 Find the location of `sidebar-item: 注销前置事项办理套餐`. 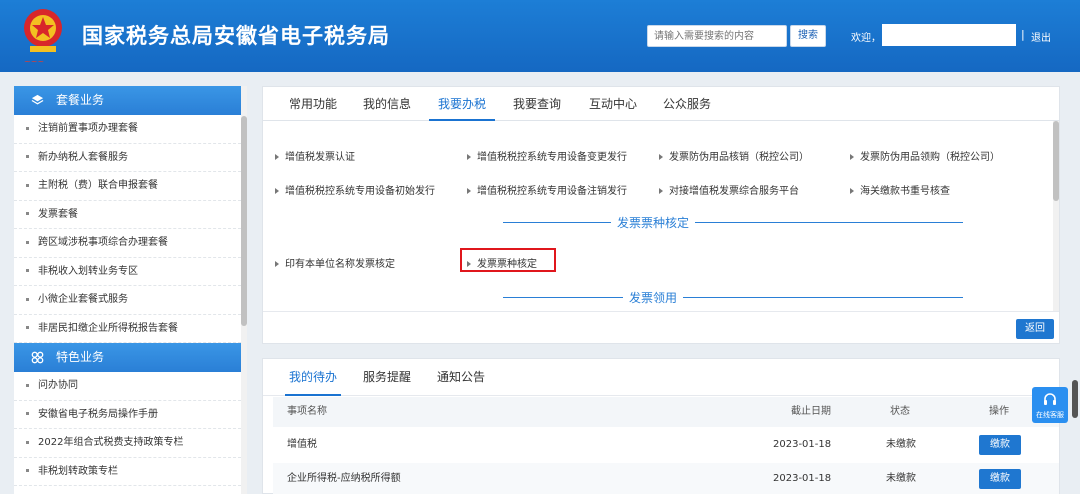

sidebar-item: 注销前置事项办理套餐 is located at coordinates (127, 129).